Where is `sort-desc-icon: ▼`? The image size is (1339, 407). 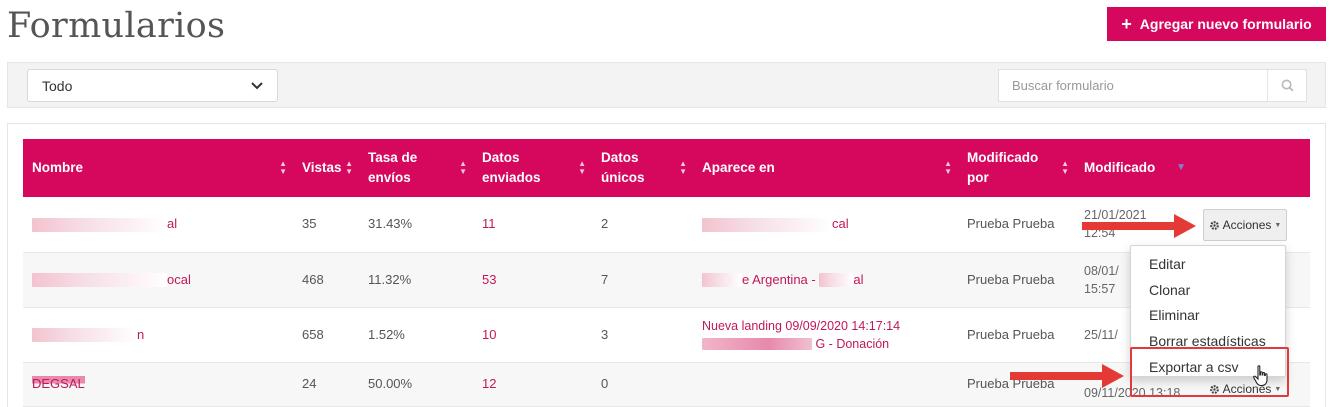 sort-desc-icon: ▼ is located at coordinates (1181, 167).